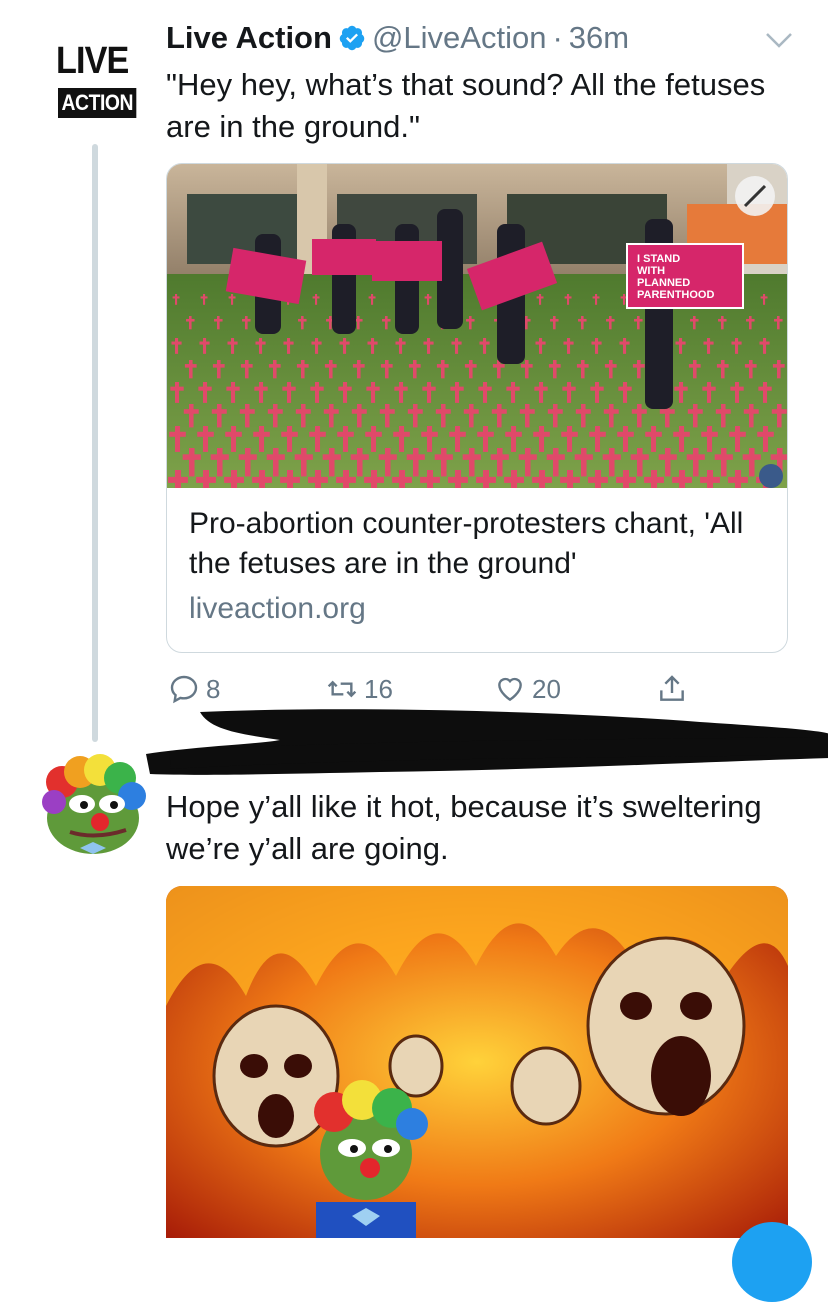  Describe the element at coordinates (663, 283) in the screenshot. I see `svg-text: PLANNED` at that location.